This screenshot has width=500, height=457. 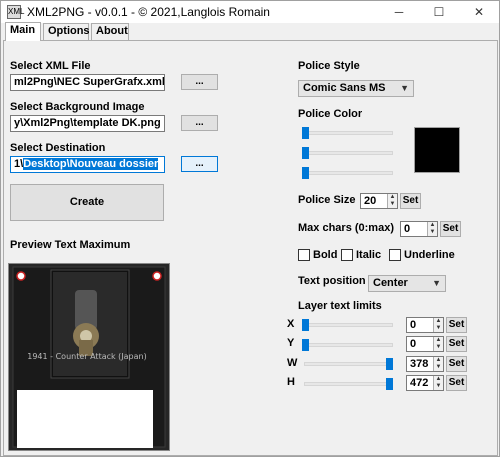 I want to click on preview-label: Preview Text Maximum, so click(x=70, y=245).